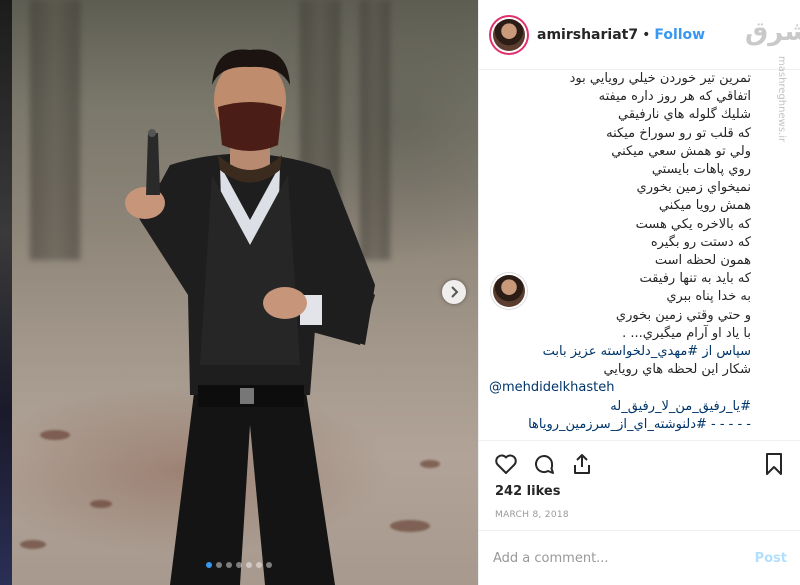  I want to click on chevron-right-icon, so click(455, 292).